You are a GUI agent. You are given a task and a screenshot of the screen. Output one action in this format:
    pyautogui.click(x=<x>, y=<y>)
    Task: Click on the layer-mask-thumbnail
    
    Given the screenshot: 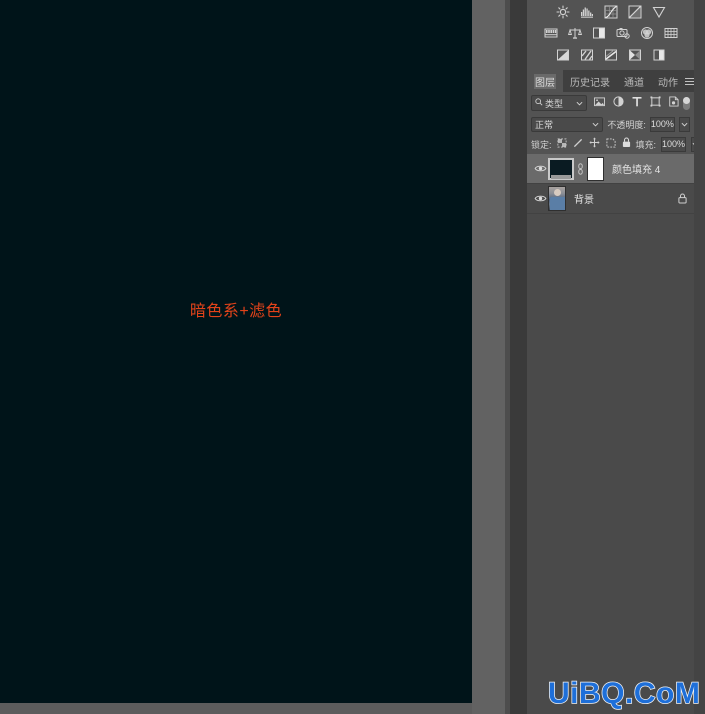 What is the action you would take?
    pyautogui.click(x=595, y=168)
    